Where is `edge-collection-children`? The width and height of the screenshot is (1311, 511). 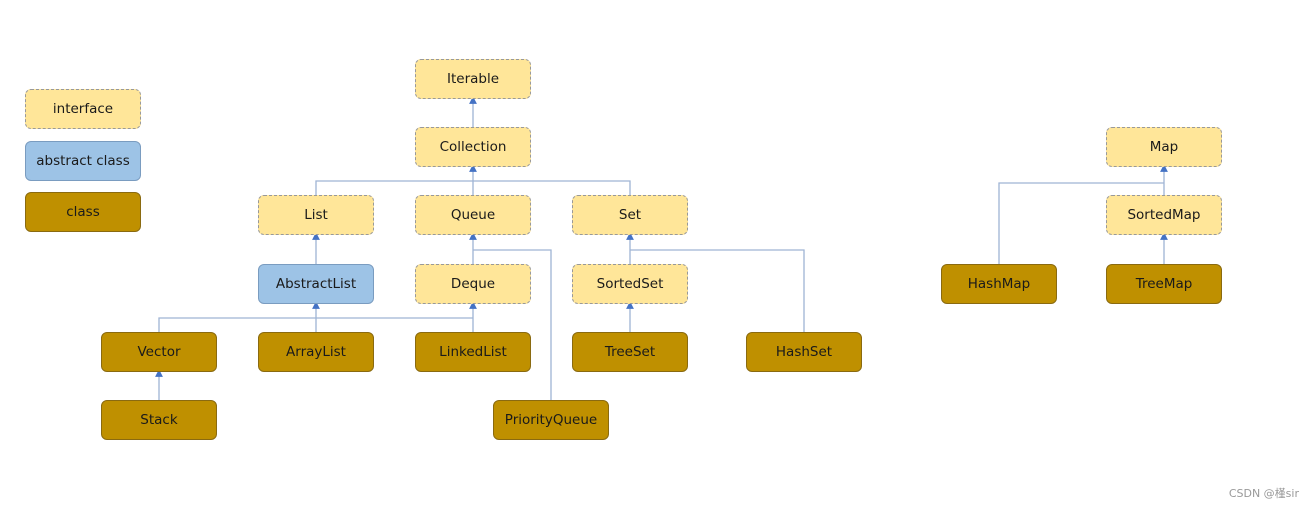 edge-collection-children is located at coordinates (473, 187).